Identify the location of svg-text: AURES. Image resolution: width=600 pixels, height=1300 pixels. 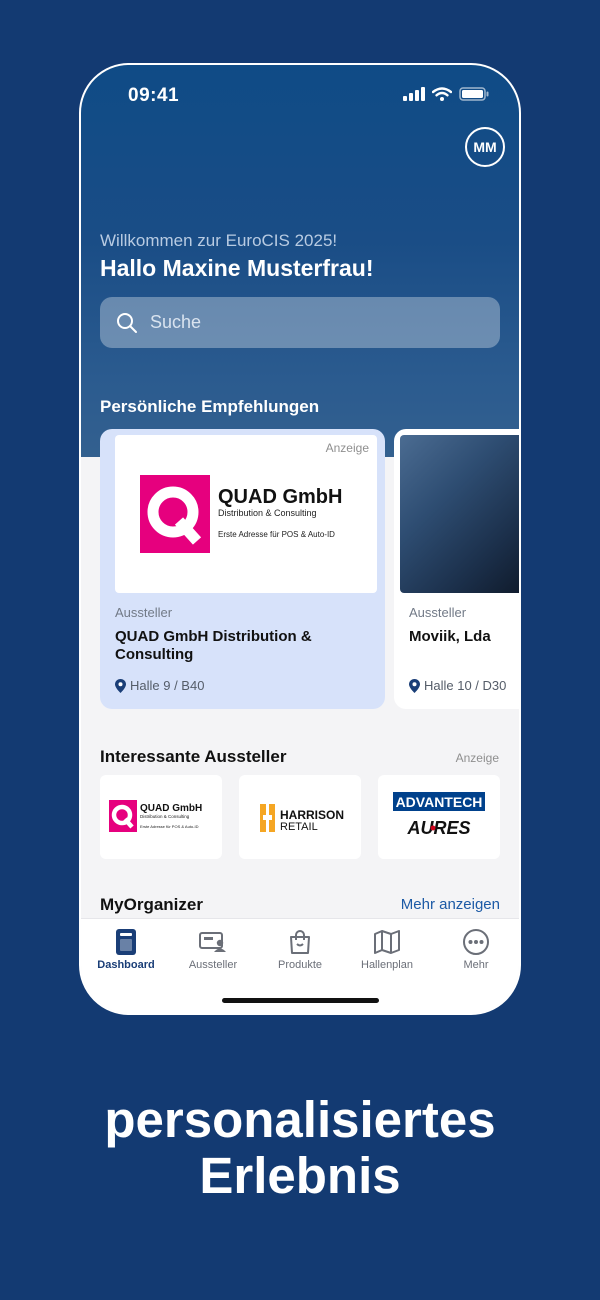
(438, 828).